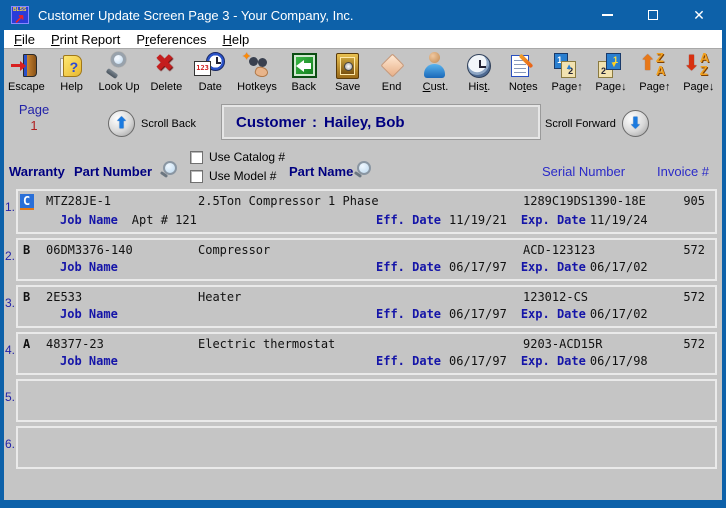  I want to click on use-catalog-label: Use Catalog #, so click(247, 157).